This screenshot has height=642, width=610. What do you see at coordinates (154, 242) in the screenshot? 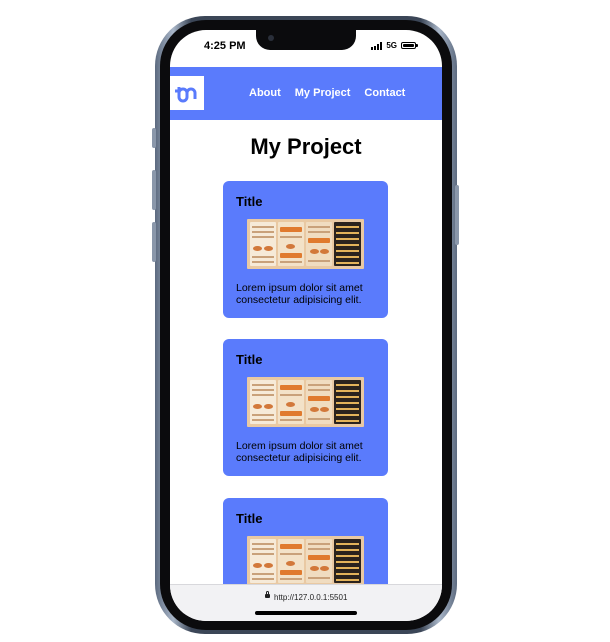
I see `volume-down-button` at bounding box center [154, 242].